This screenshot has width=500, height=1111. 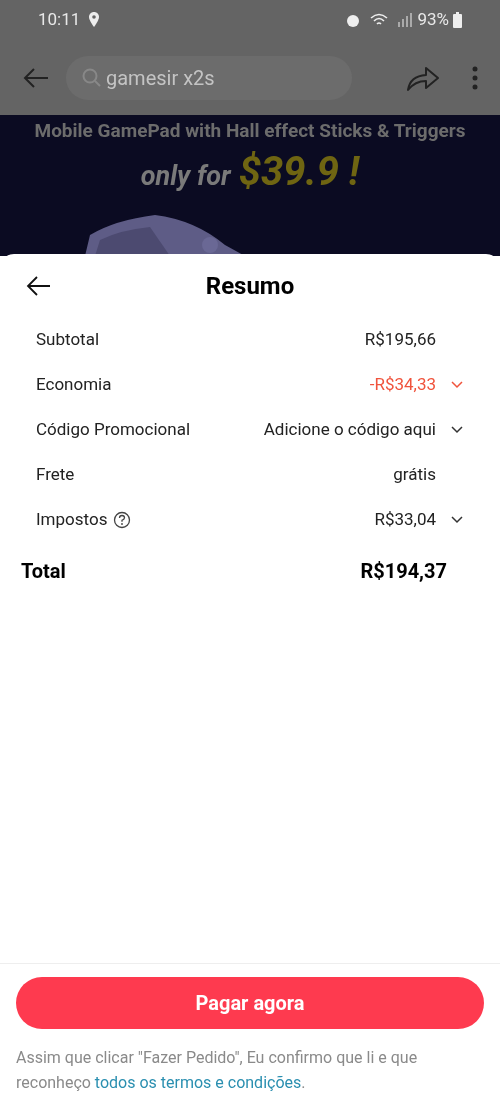 I want to click on pay-now-button: Pagar agora, so click(x=250, y=1003).